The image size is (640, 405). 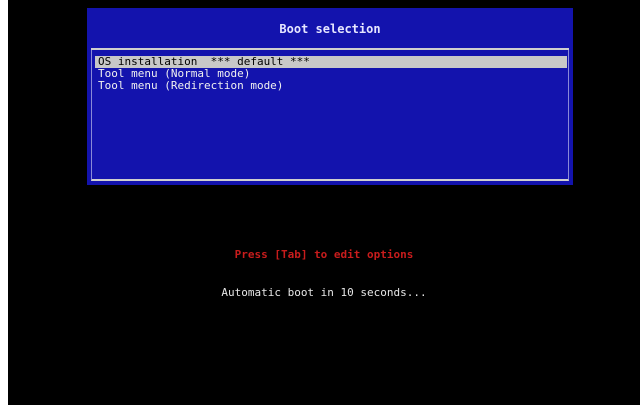 What do you see at coordinates (330, 29) in the screenshot?
I see `panel-title: Boot selection` at bounding box center [330, 29].